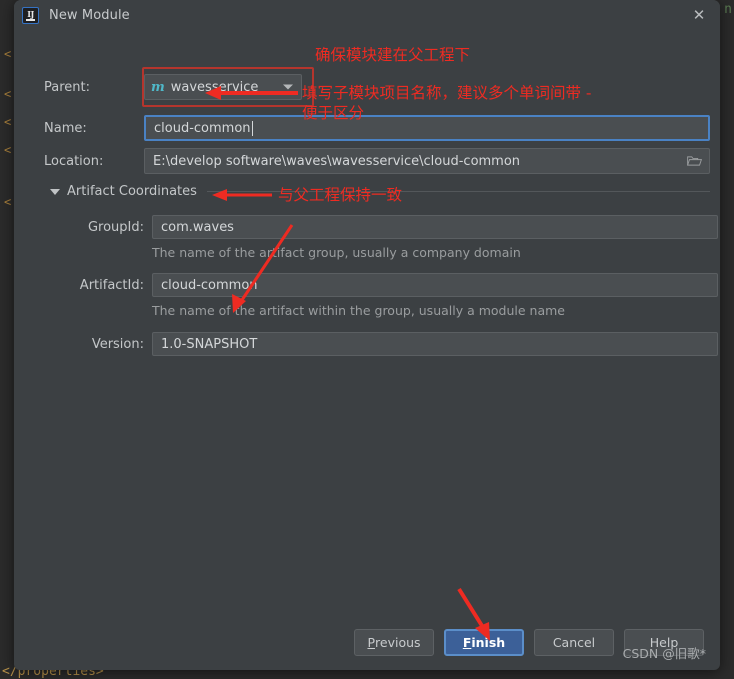 This screenshot has width=734, height=679. I want to click on close-icon: ✕, so click(699, 15).